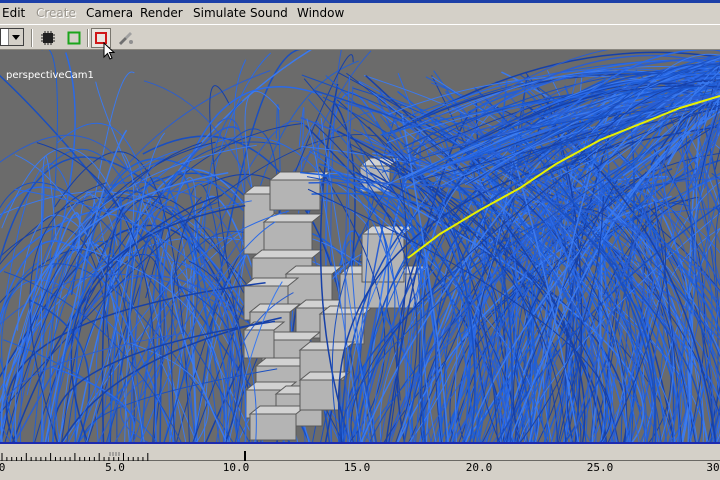 The image size is (720, 480). What do you see at coordinates (713, 467) in the screenshot?
I see `tick-label: 30` at bounding box center [713, 467].